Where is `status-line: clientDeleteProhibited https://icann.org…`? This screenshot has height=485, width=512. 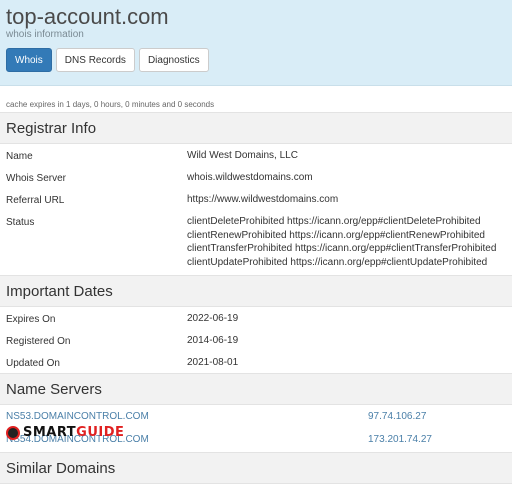 status-line: clientDeleteProhibited https://icann.org… is located at coordinates (334, 221).